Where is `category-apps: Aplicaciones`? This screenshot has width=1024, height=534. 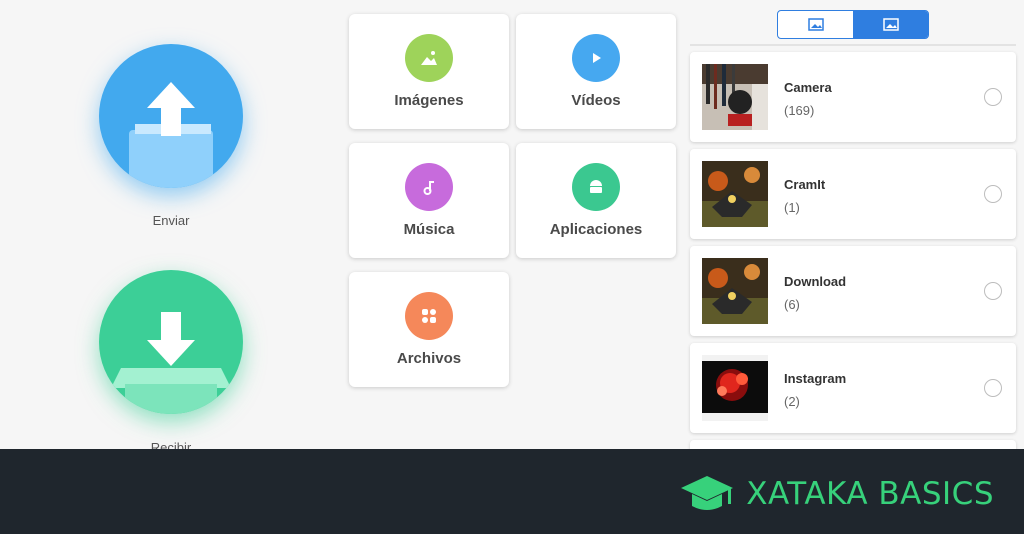
category-apps: Aplicaciones is located at coordinates (596, 200).